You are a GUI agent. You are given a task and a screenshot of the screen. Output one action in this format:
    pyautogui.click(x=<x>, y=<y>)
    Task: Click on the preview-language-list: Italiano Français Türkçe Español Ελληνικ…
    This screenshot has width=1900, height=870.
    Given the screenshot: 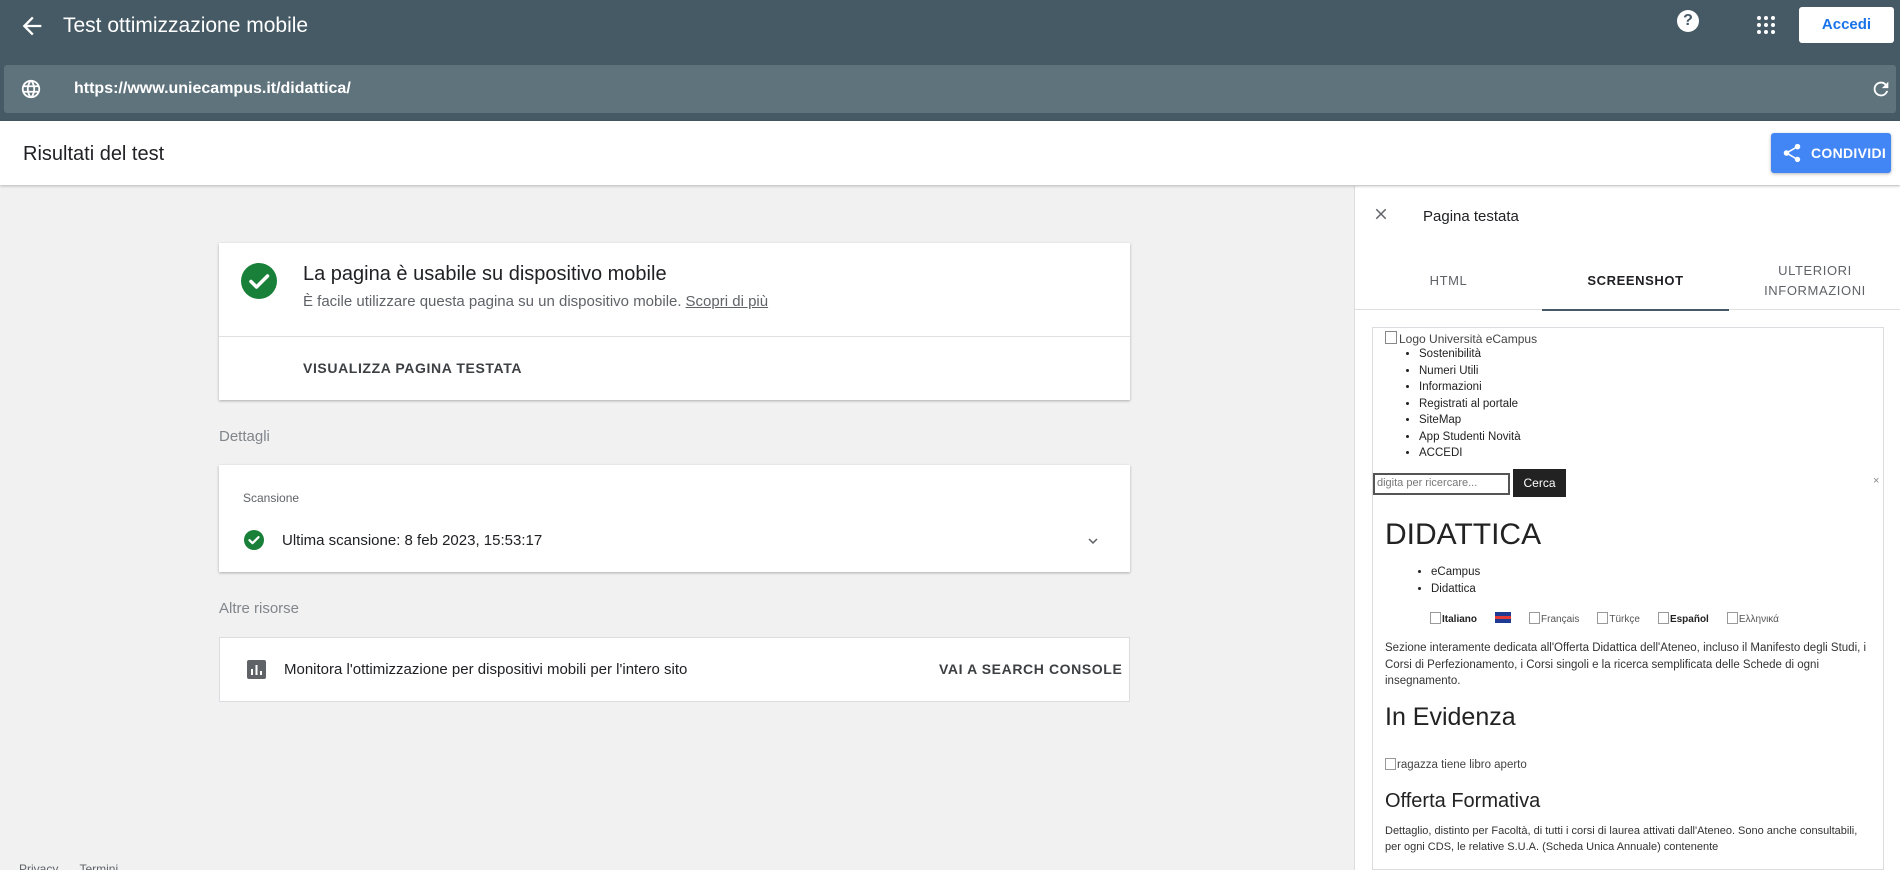 What is the action you would take?
    pyautogui.click(x=1604, y=618)
    